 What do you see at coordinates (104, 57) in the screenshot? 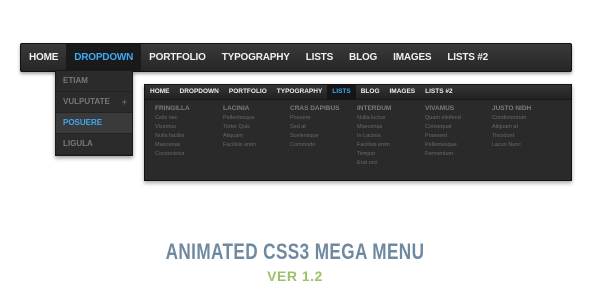
I see `main-nav-dropdown: DROPDOWN` at bounding box center [104, 57].